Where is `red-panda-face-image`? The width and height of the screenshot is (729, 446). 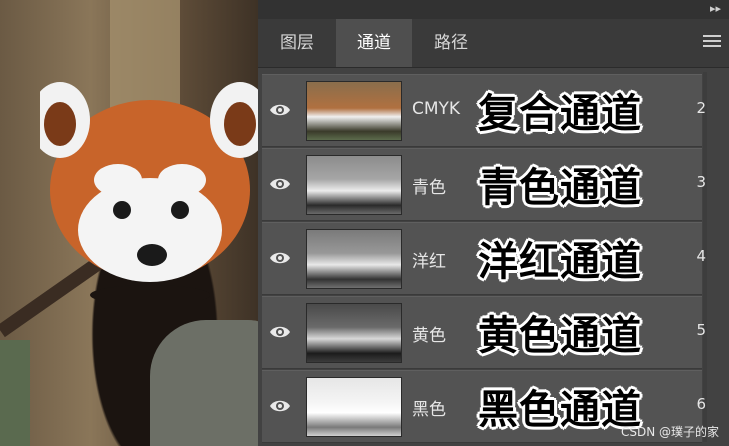
red-panda-face-image is located at coordinates (149, 191).